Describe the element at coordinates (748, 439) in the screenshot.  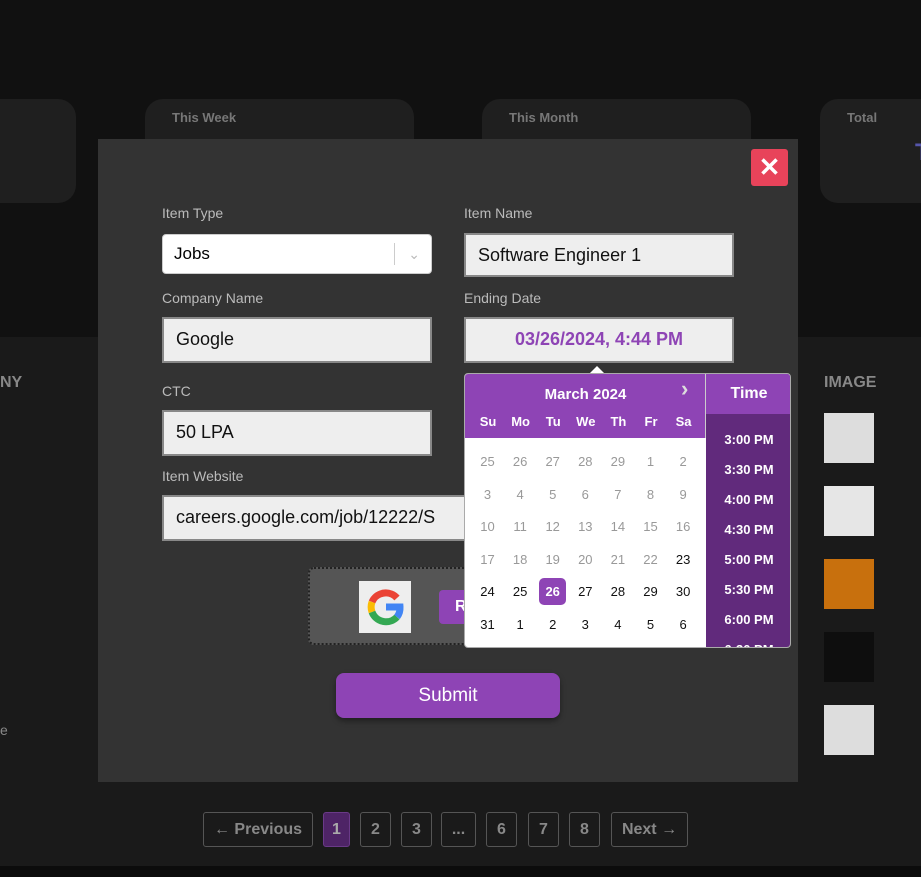
I see `time-option: 3:00 PM` at that location.